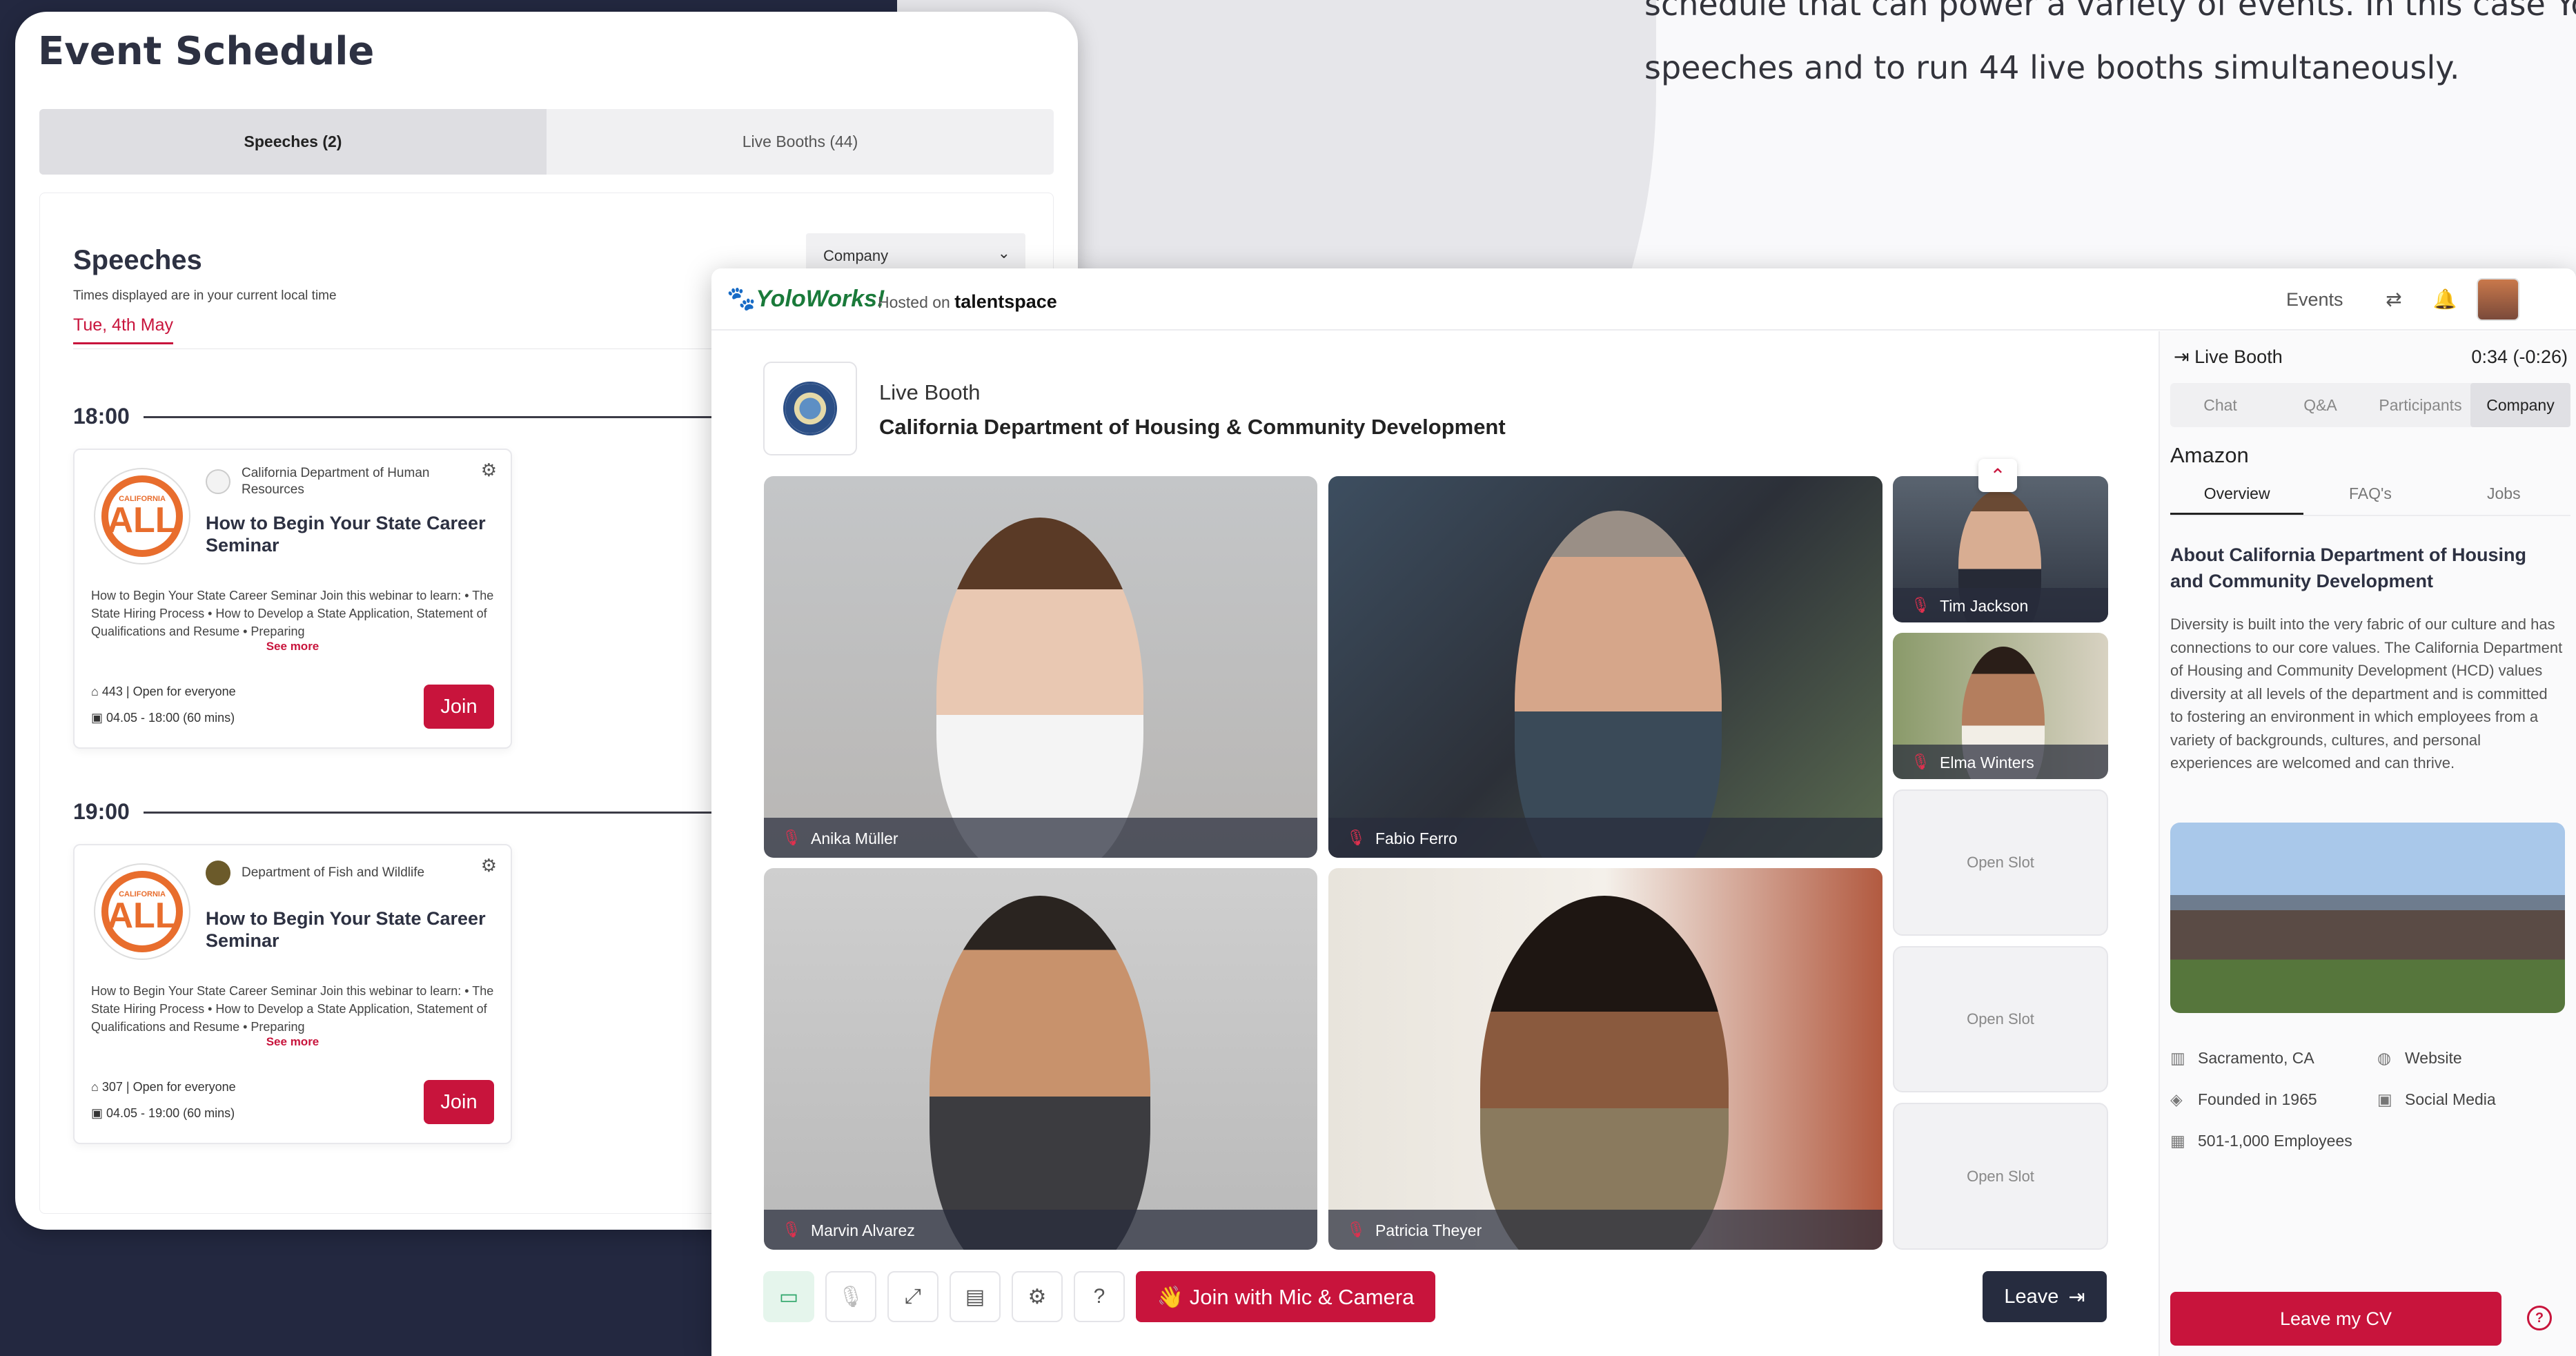 This screenshot has width=2576, height=1356. I want to click on tab-chat: Chat, so click(2220, 405).